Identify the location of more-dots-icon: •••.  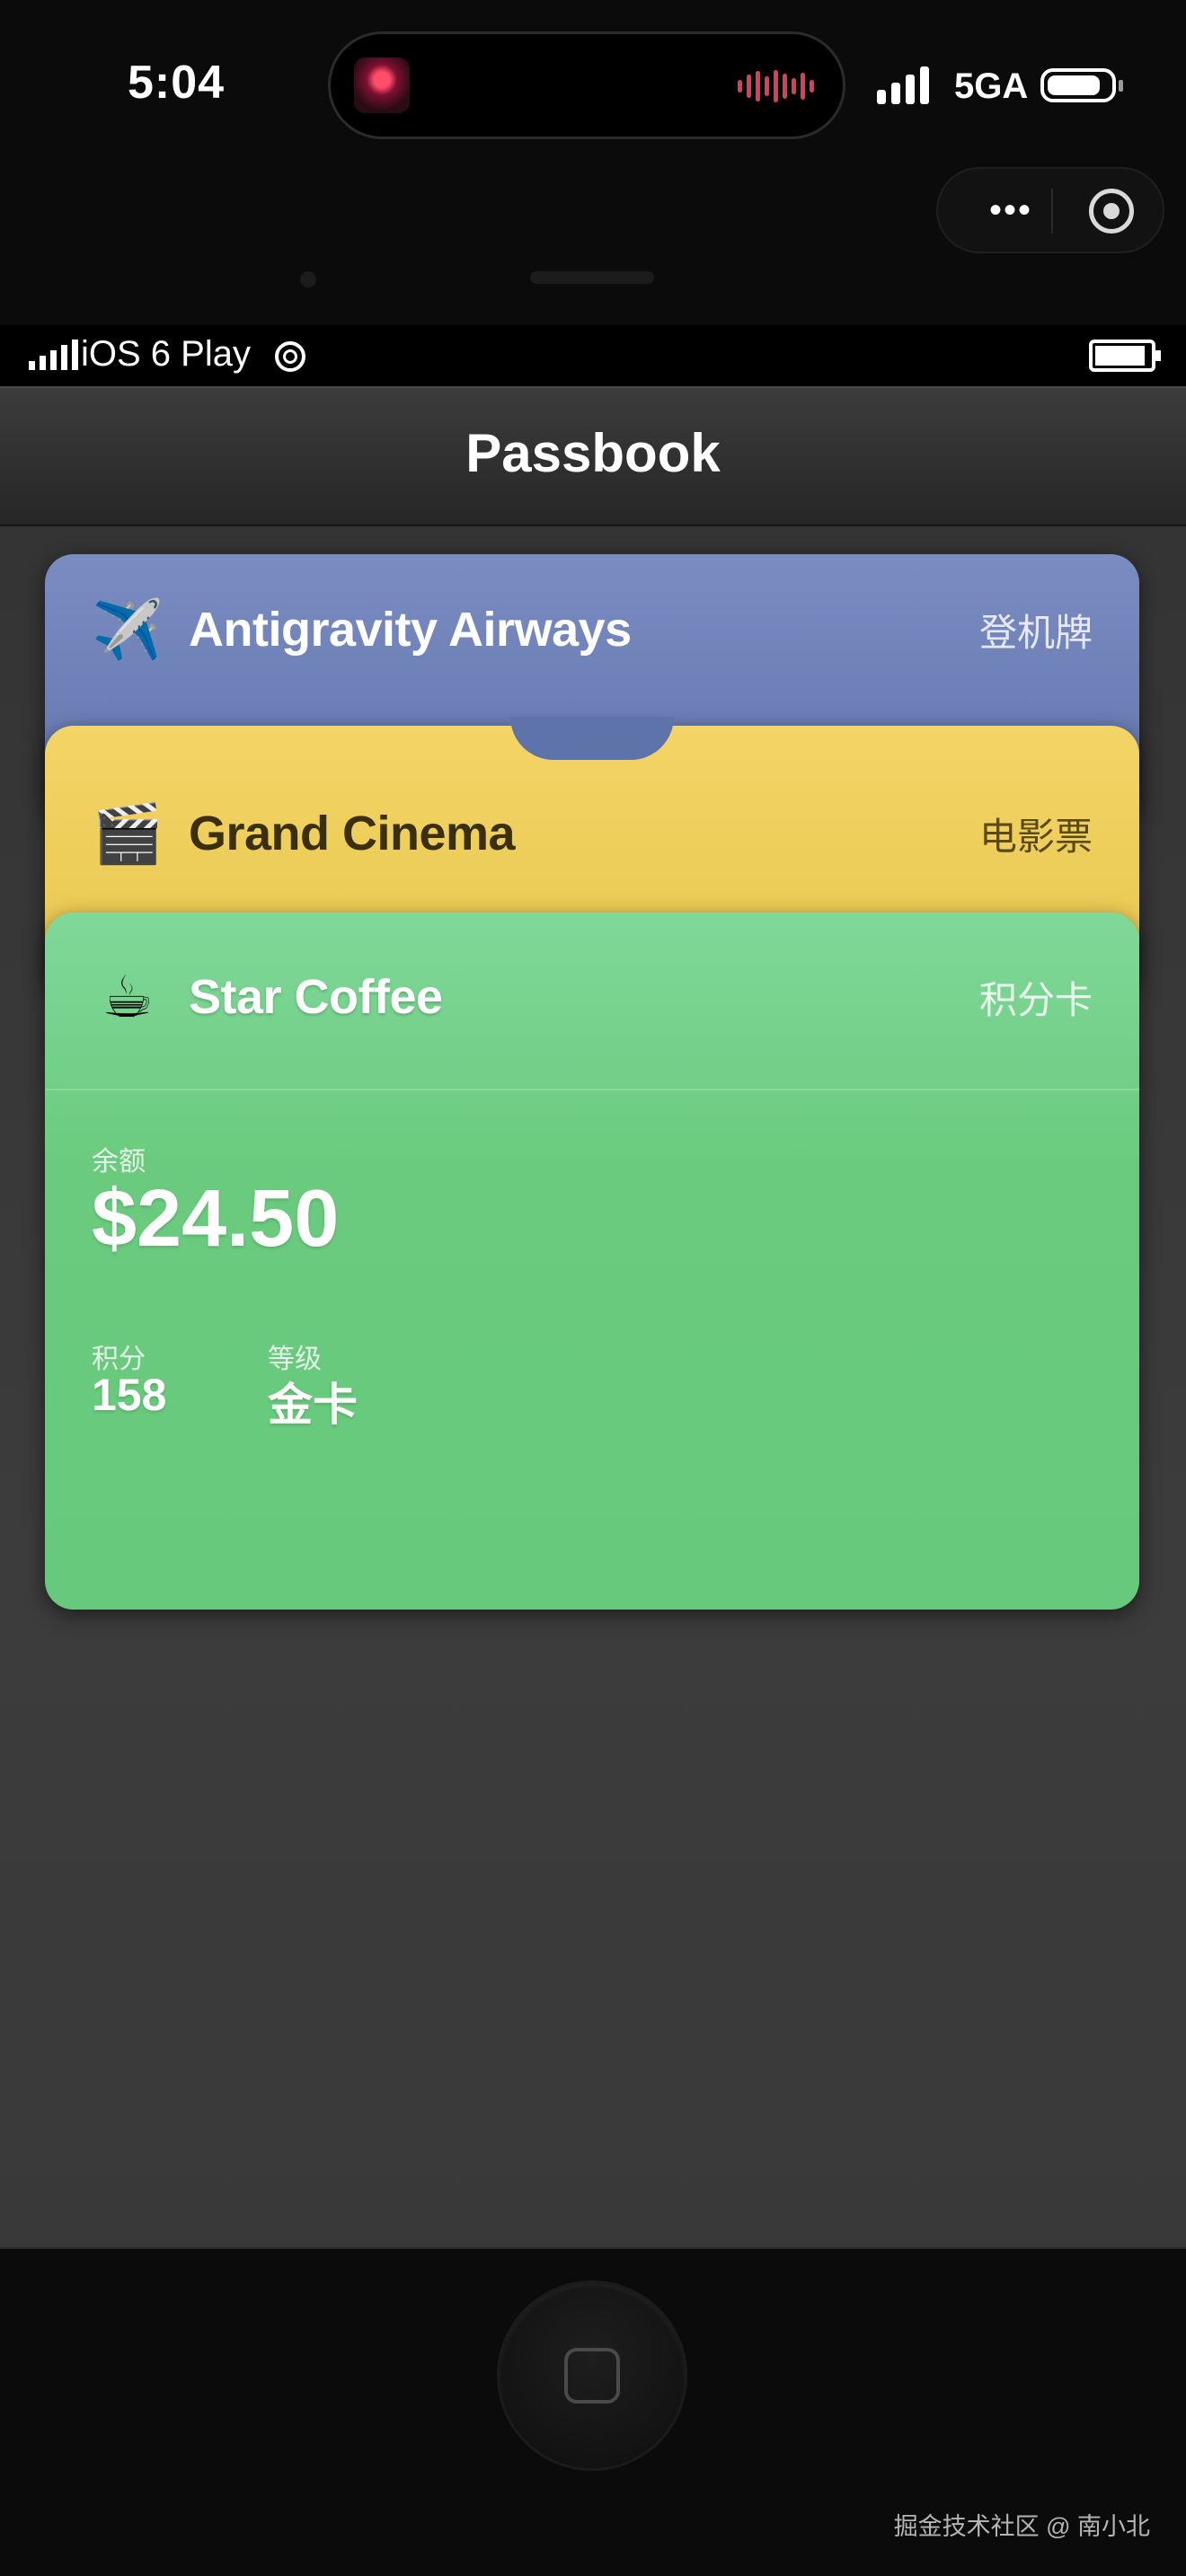
(1010, 210).